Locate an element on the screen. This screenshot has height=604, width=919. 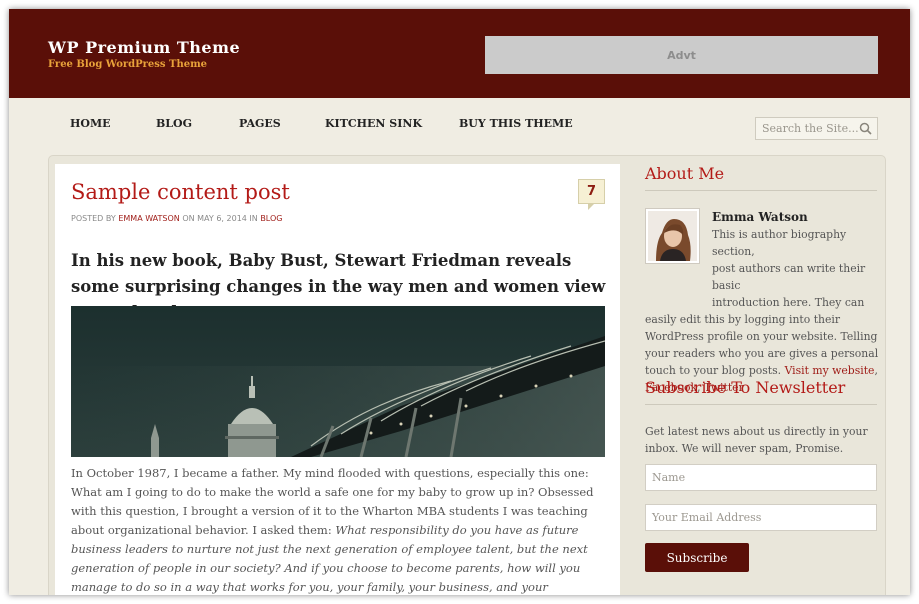
featured-image is located at coordinates (338, 381).